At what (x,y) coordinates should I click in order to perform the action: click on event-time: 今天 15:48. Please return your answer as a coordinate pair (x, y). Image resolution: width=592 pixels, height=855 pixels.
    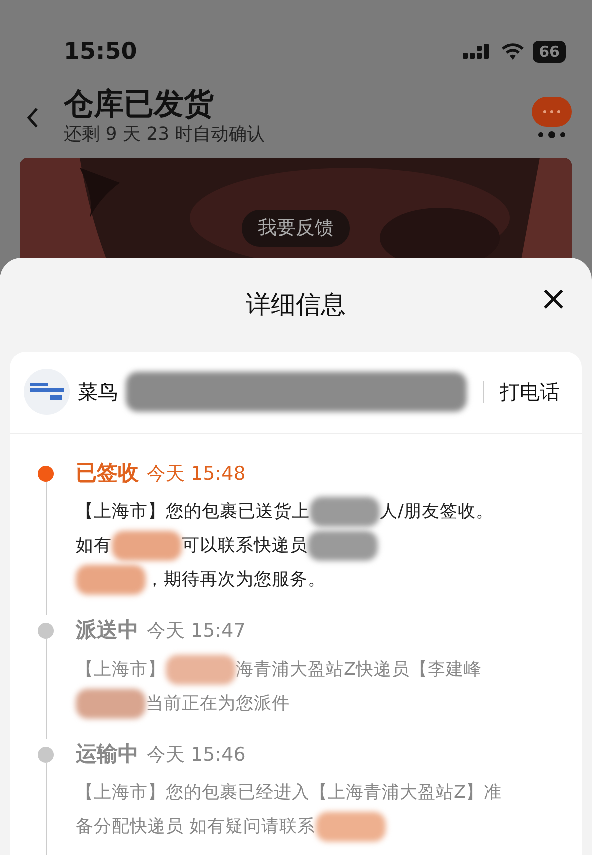
    Looking at the image, I should click on (196, 474).